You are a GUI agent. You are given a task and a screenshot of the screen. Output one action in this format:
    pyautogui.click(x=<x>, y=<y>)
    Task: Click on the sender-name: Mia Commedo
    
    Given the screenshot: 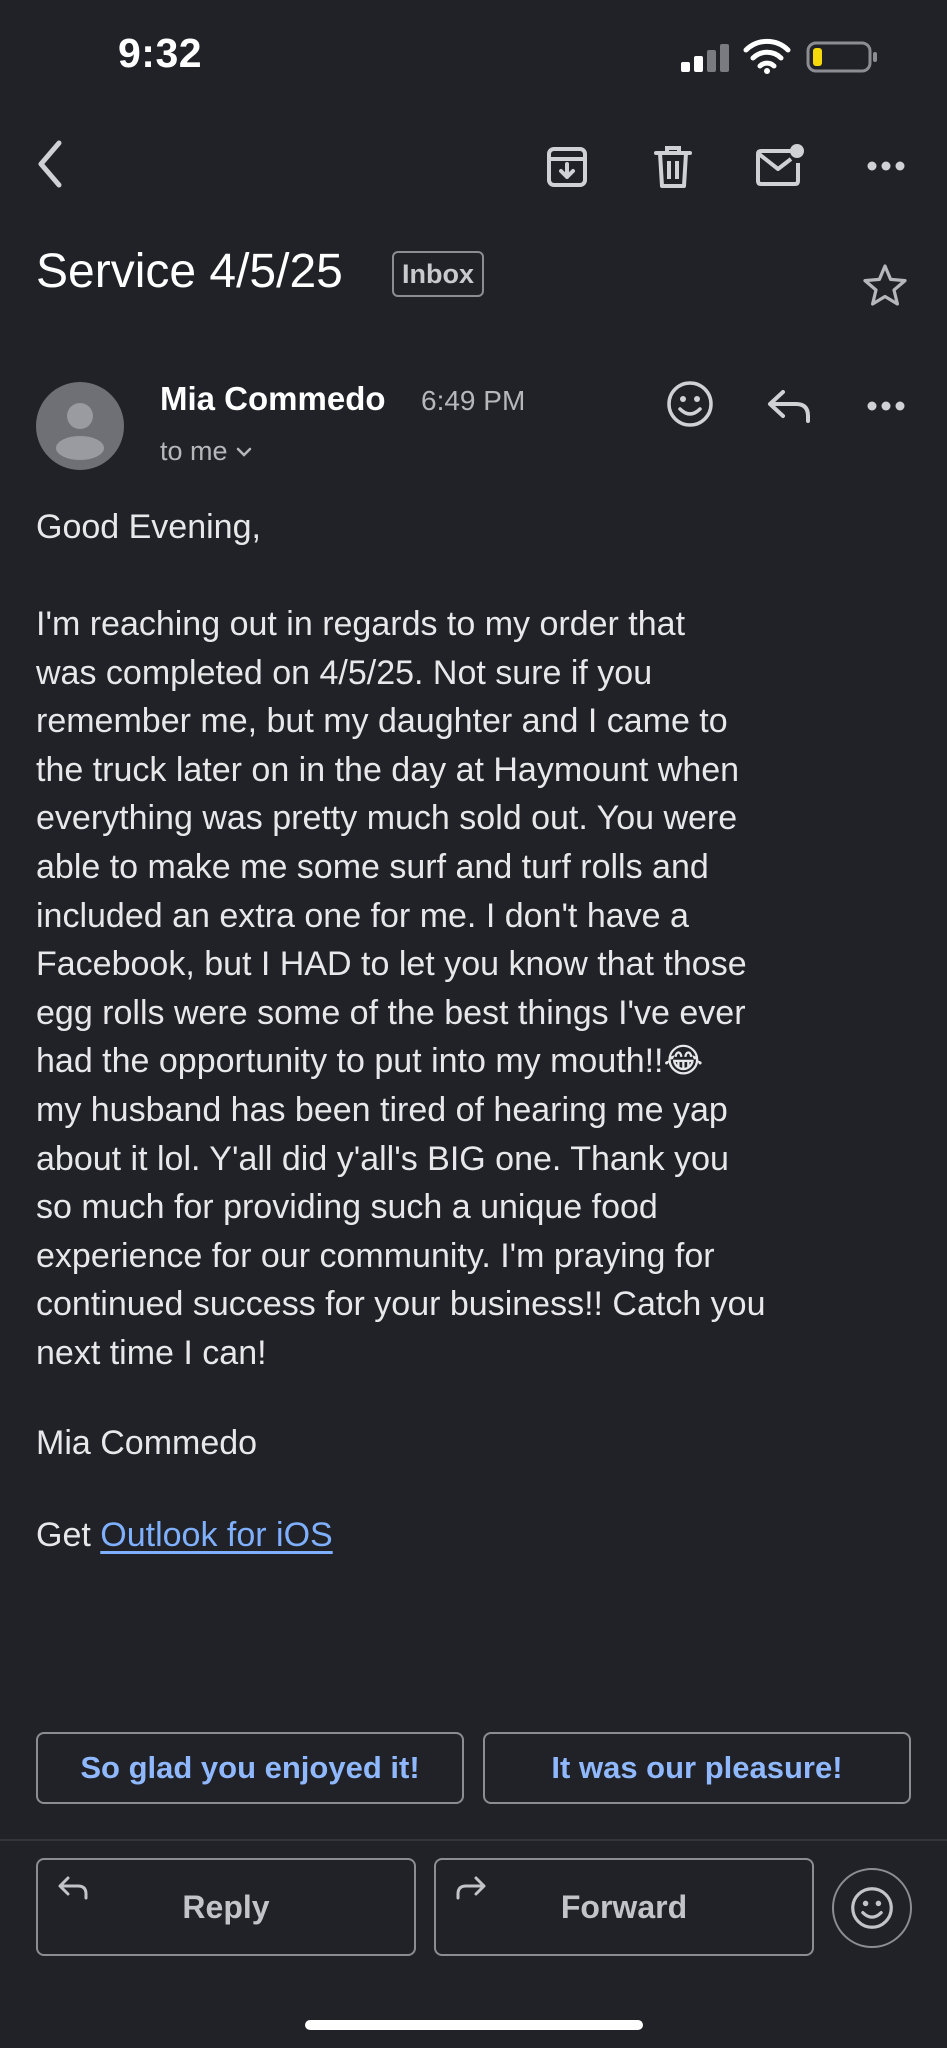 What is the action you would take?
    pyautogui.click(x=273, y=399)
    